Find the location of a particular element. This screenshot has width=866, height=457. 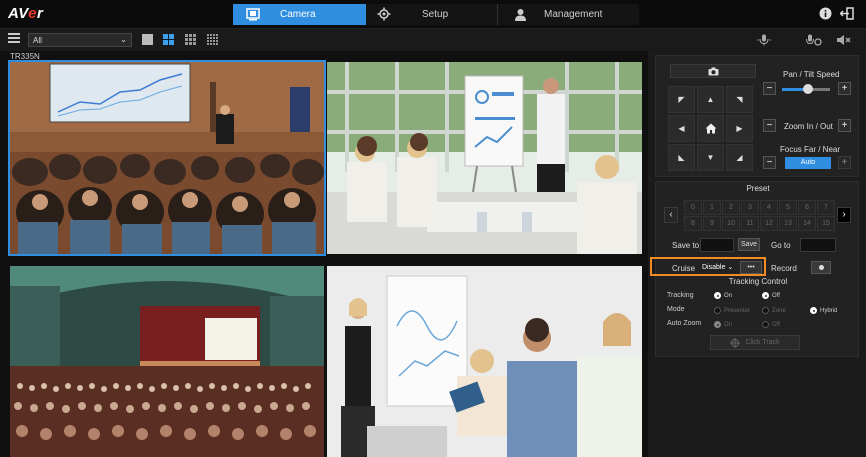

click-track-label: Click Track is located at coordinates (762, 342).